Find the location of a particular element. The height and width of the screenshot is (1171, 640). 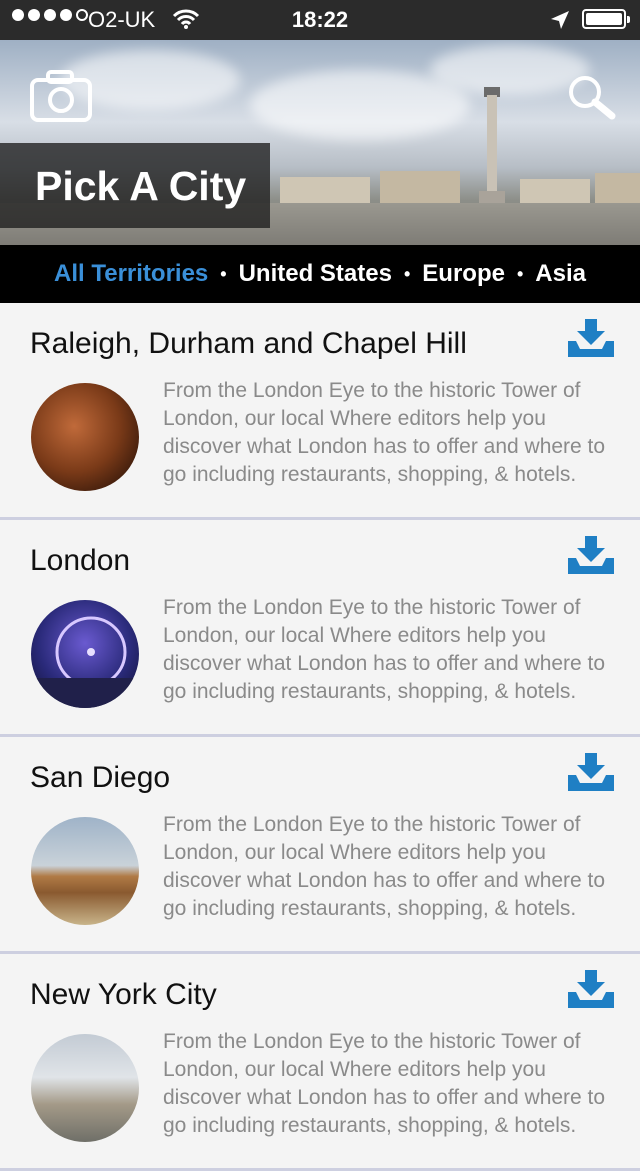

status-bar: O2-UK 18:22 is located at coordinates (320, 20).